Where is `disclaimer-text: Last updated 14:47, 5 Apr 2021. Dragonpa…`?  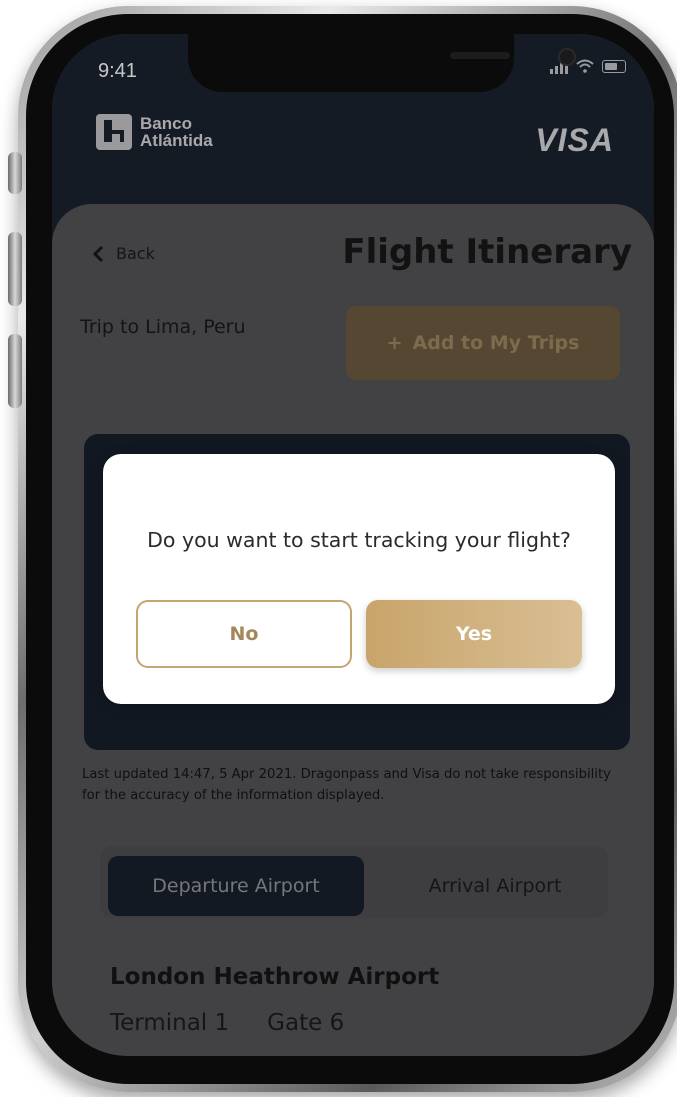 disclaimer-text: Last updated 14:47, 5 Apr 2021. Dragonpa… is located at coordinates (346, 785).